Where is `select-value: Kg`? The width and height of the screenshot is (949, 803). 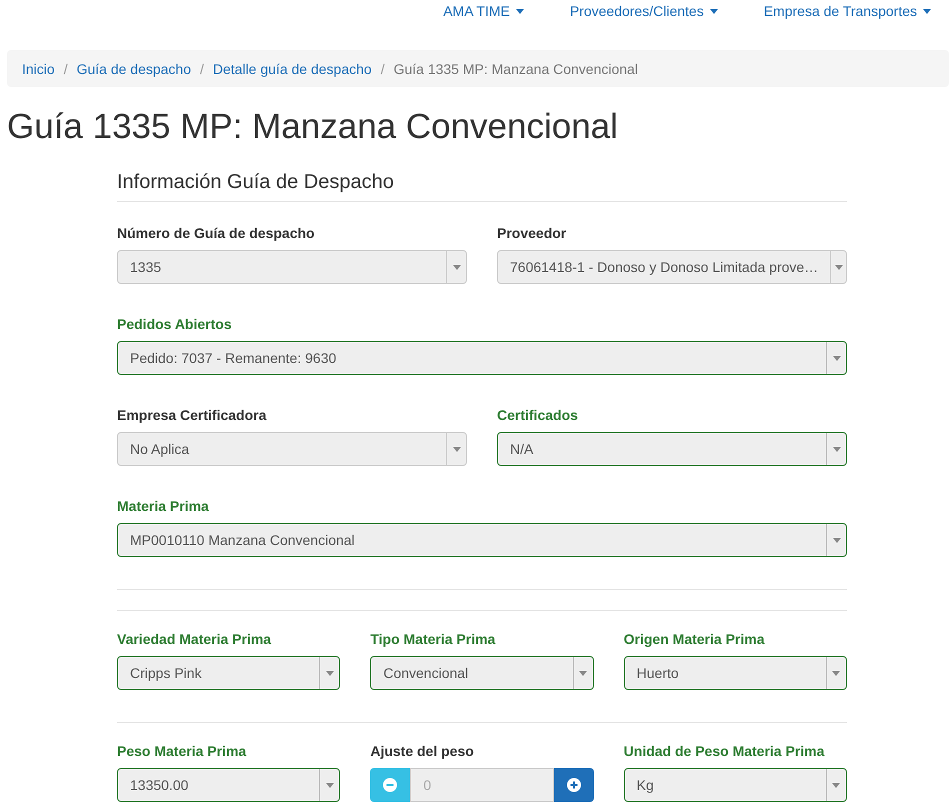
select-value: Kg is located at coordinates (645, 785).